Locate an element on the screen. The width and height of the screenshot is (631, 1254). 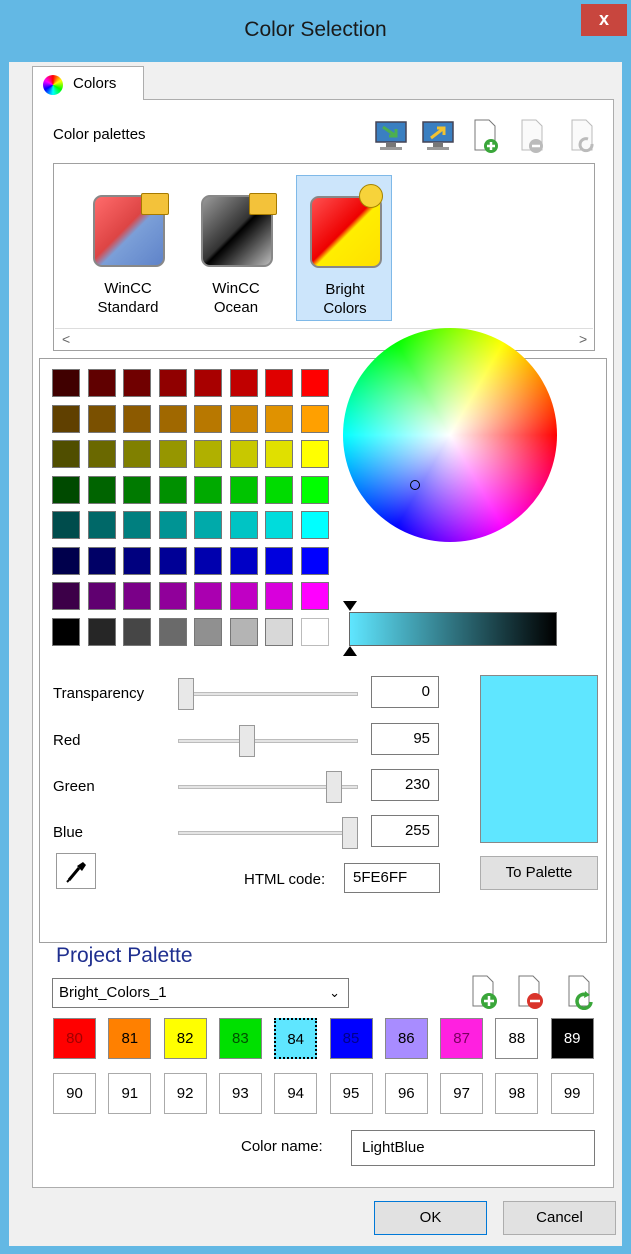
monitor-export-icon is located at coordinates (438, 136).